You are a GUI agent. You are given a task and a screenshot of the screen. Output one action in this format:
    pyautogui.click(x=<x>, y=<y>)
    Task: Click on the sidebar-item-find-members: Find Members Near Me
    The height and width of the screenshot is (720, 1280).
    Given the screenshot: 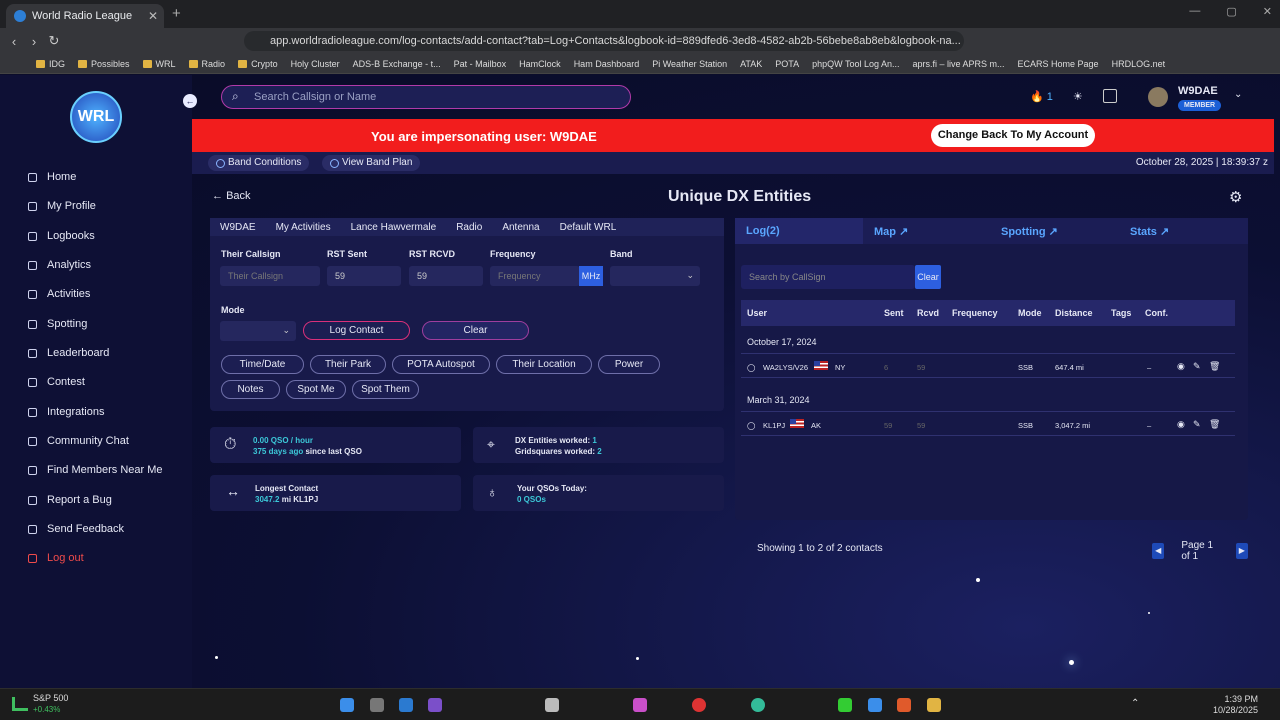 What is the action you would take?
    pyautogui.click(x=95, y=470)
    